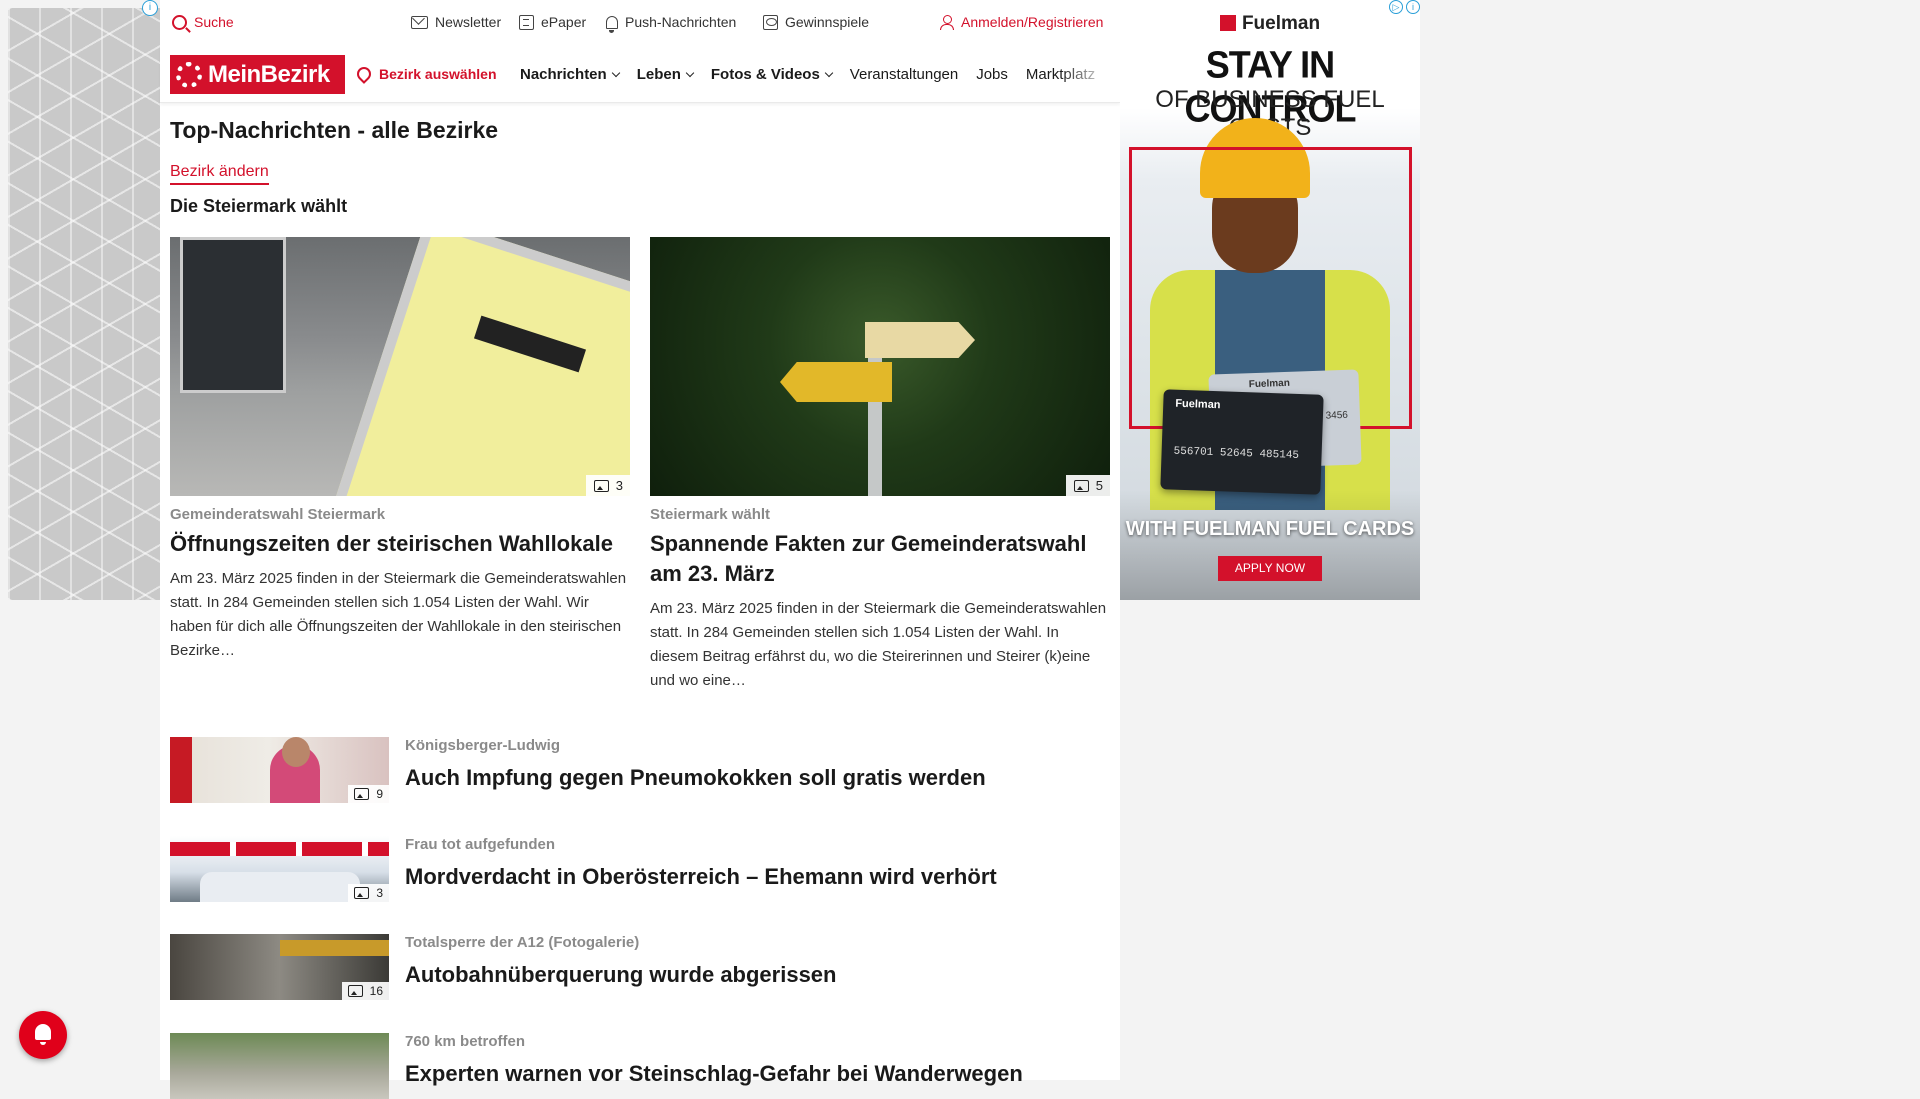 This screenshot has height=1099, width=1920. What do you see at coordinates (365, 991) in the screenshot?
I see `gallery-badge: 16` at bounding box center [365, 991].